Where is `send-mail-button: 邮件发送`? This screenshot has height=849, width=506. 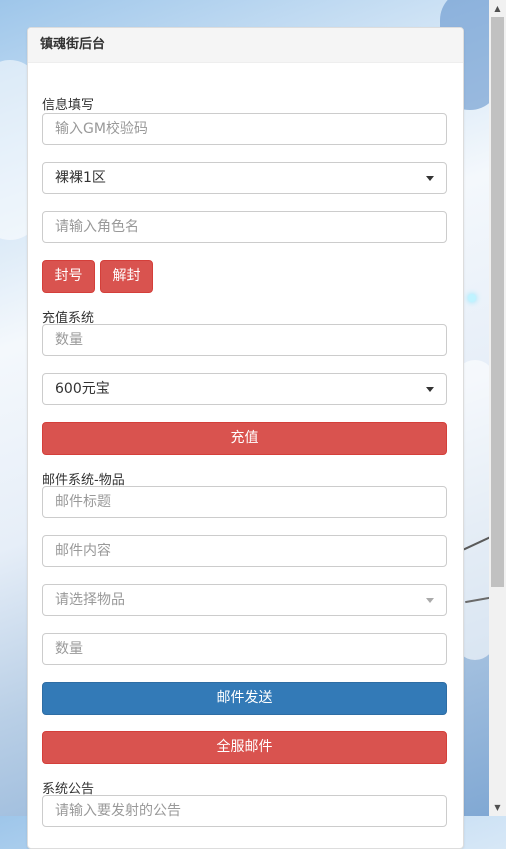
send-mail-button: 邮件发送 is located at coordinates (244, 698).